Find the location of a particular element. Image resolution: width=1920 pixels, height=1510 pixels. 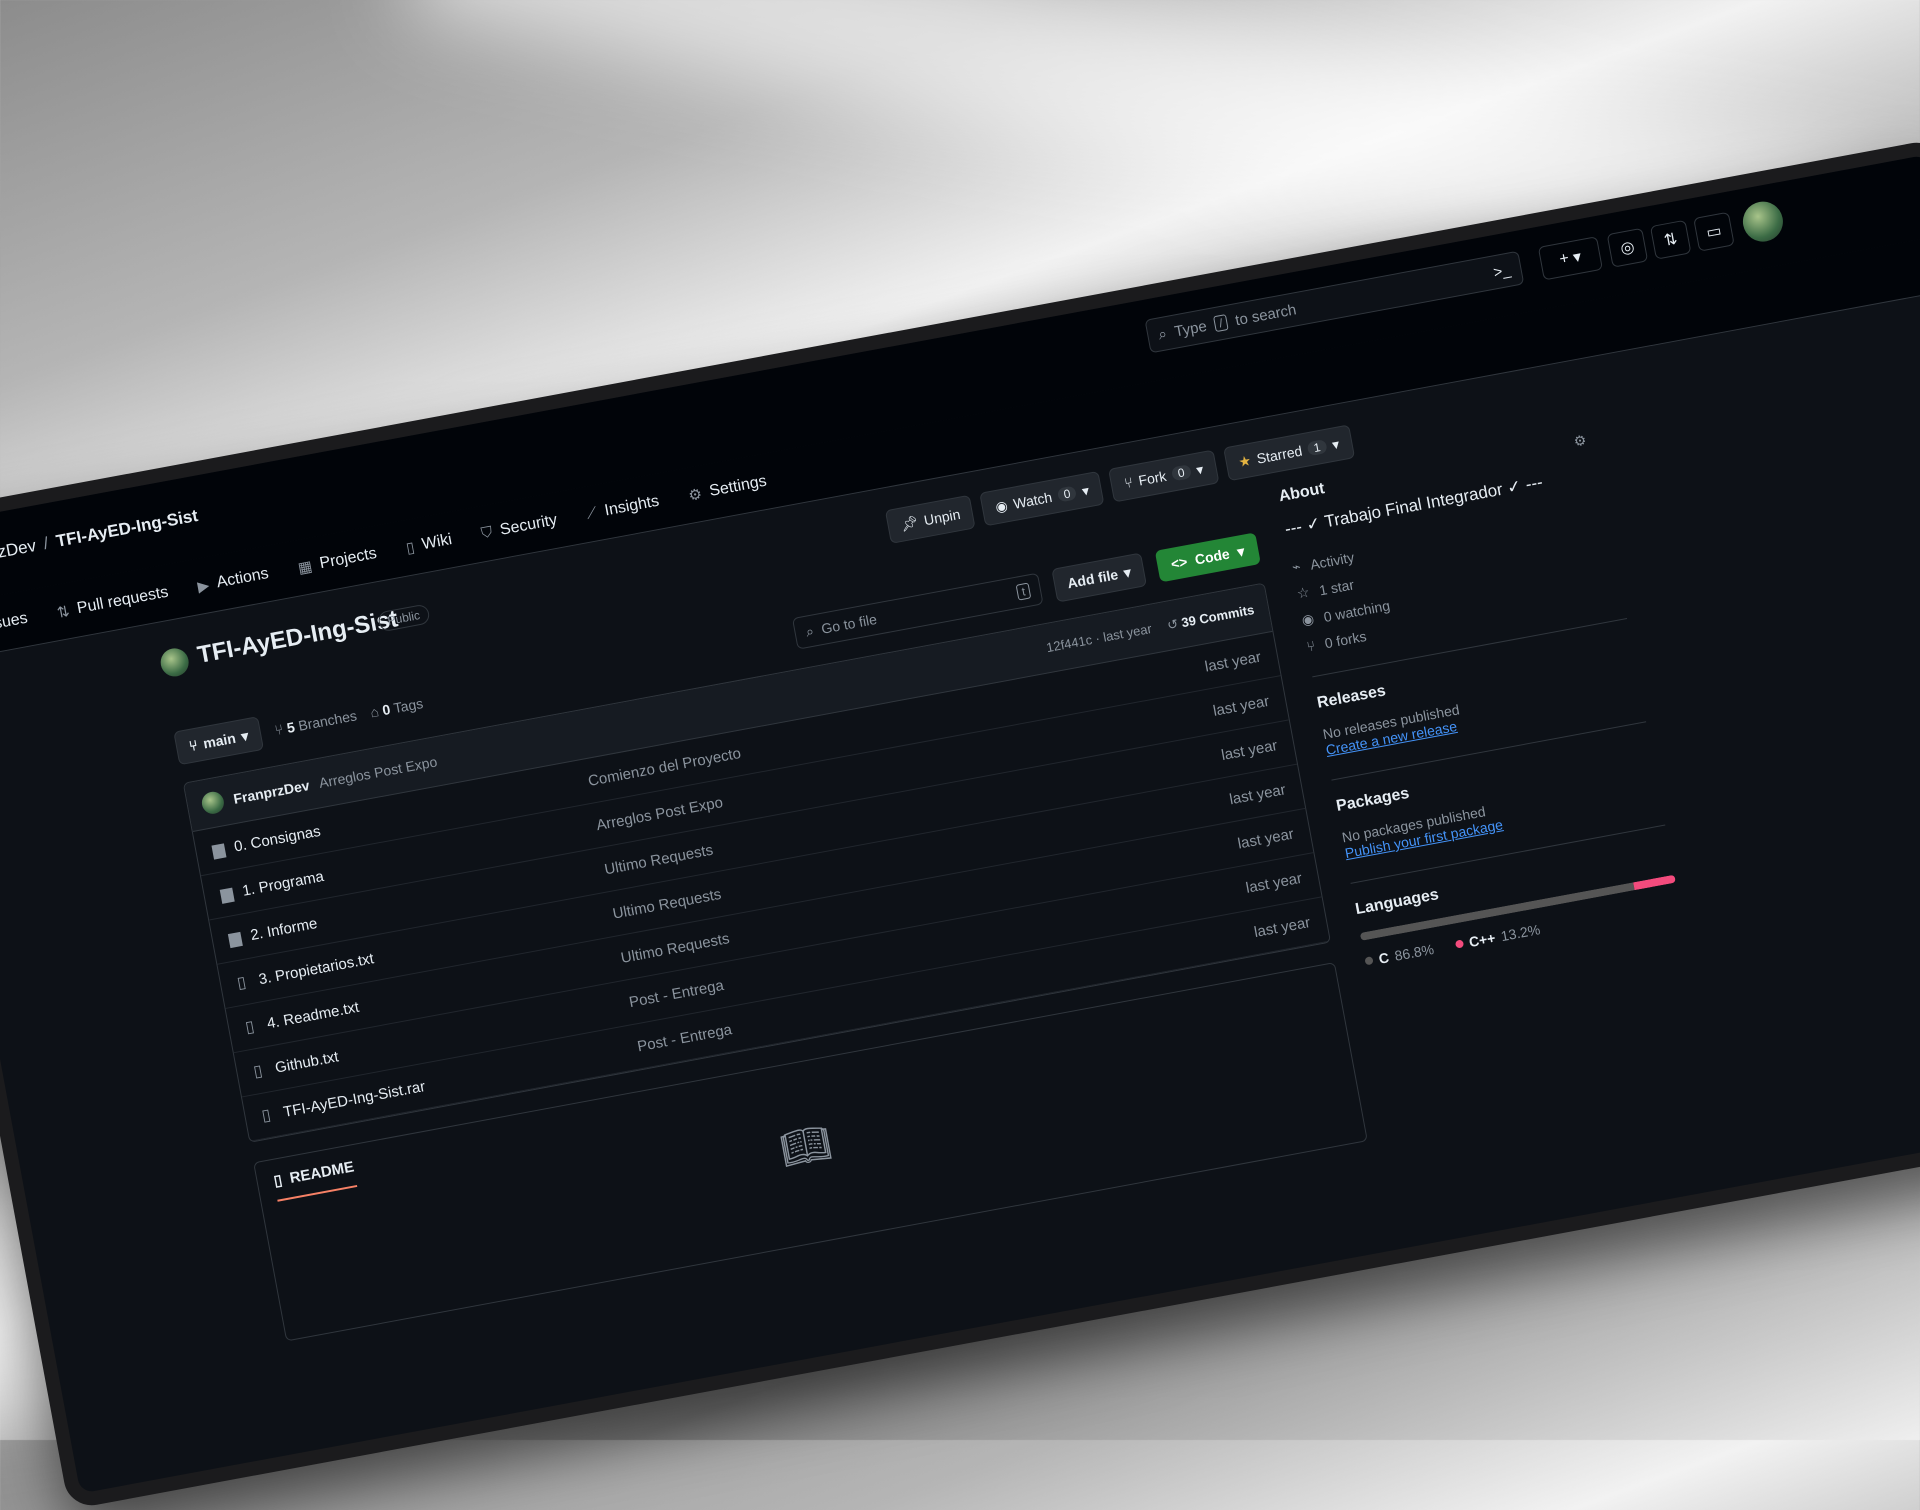

commits-count: 39 is located at coordinates (1189, 621).